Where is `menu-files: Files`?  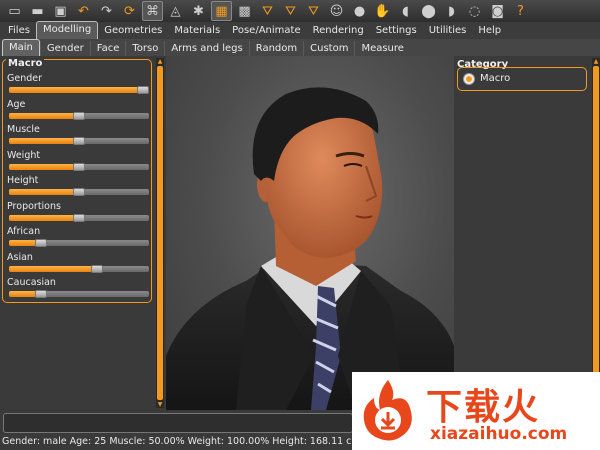 menu-files: Files is located at coordinates (19, 31).